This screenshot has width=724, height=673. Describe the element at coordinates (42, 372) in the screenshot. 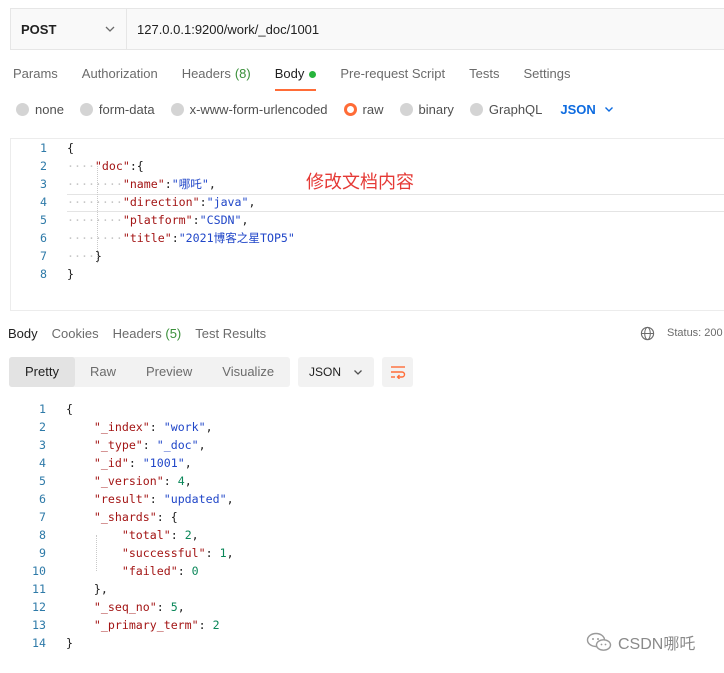

I see `view-pretty: Pretty` at that location.